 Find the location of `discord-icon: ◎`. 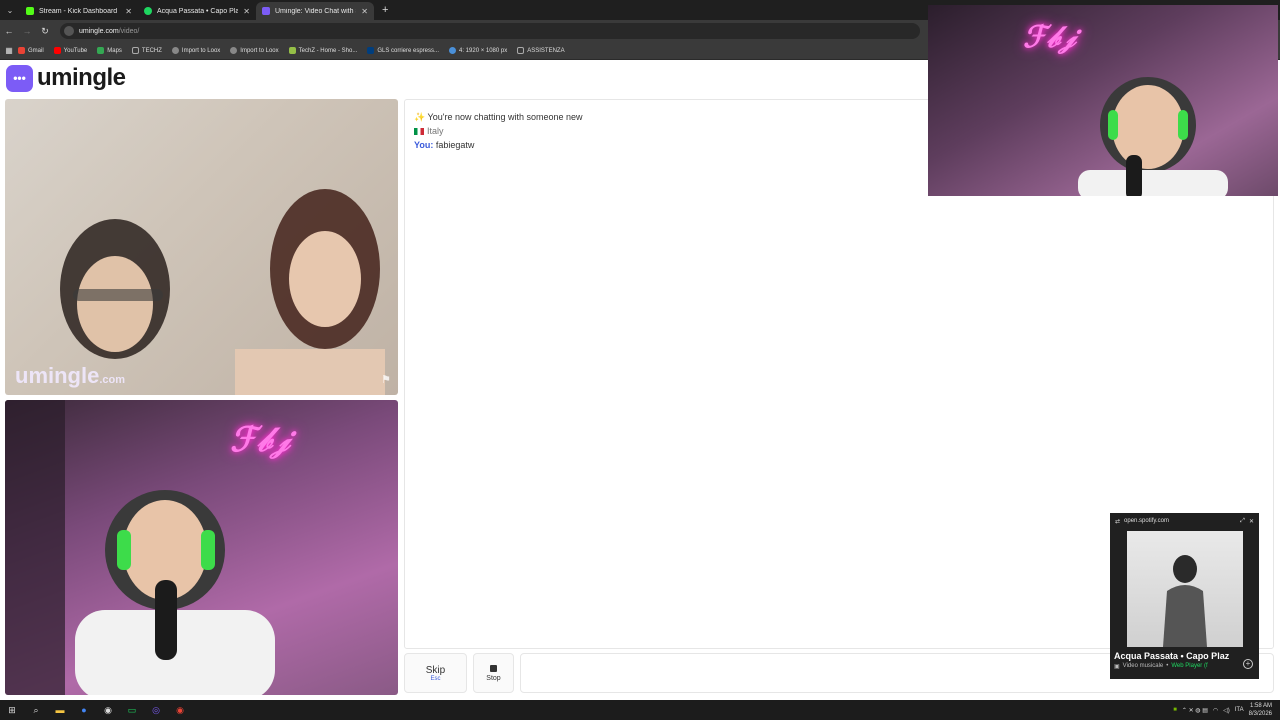

discord-icon: ◎ is located at coordinates (156, 710).